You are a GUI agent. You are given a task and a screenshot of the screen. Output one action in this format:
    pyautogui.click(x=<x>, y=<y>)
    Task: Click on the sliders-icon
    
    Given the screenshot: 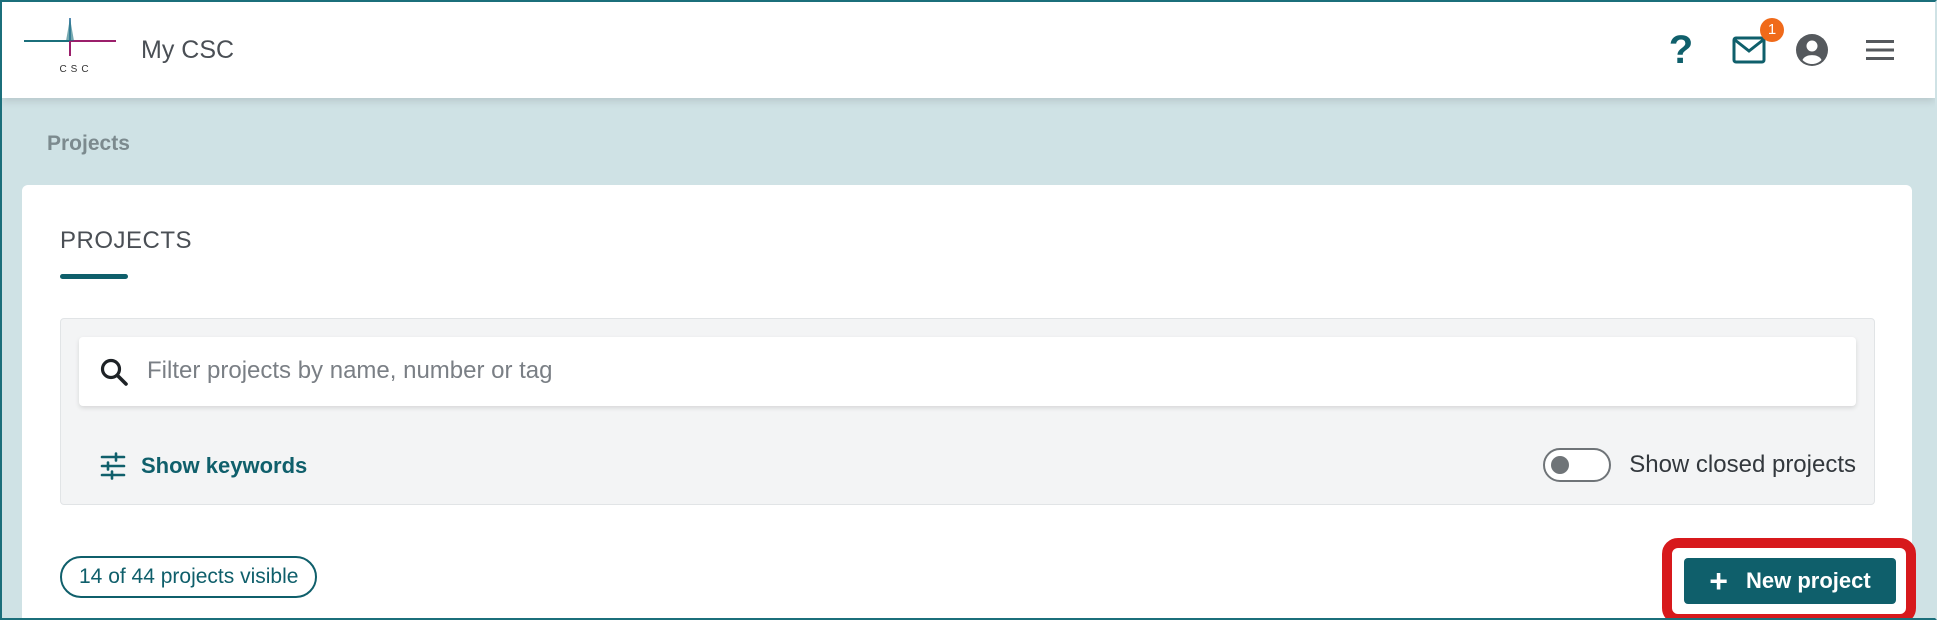 What is the action you would take?
    pyautogui.click(x=113, y=466)
    